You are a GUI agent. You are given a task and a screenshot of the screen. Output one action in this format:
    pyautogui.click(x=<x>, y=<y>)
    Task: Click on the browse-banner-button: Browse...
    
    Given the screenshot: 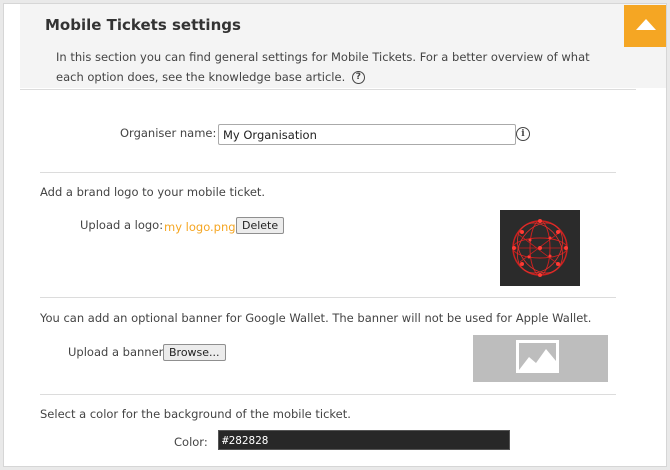 What is the action you would take?
    pyautogui.click(x=194, y=352)
    